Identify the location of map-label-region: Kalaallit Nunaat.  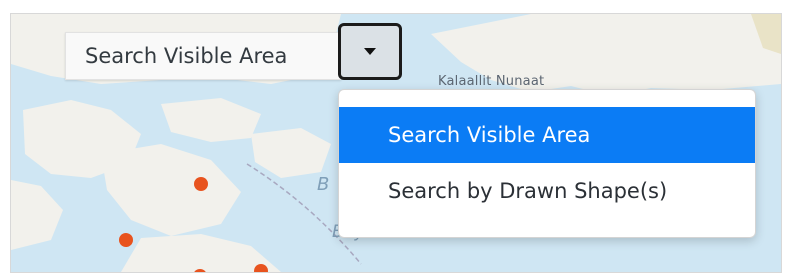
(491, 81).